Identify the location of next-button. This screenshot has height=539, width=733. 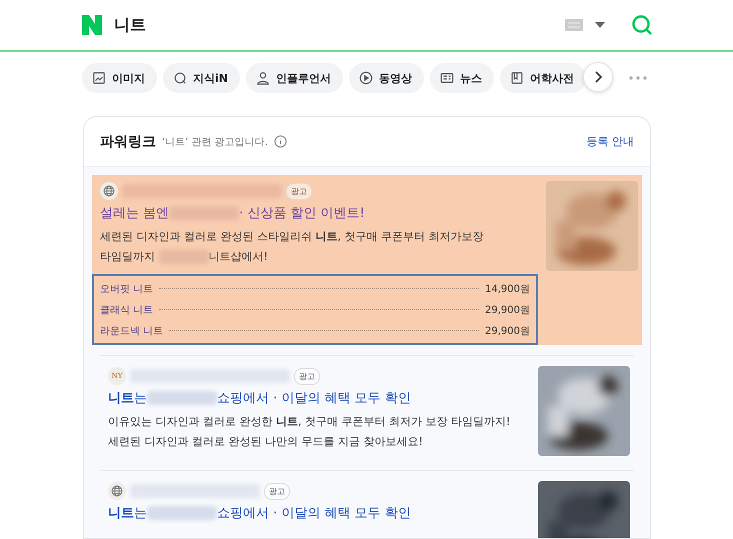
(598, 77).